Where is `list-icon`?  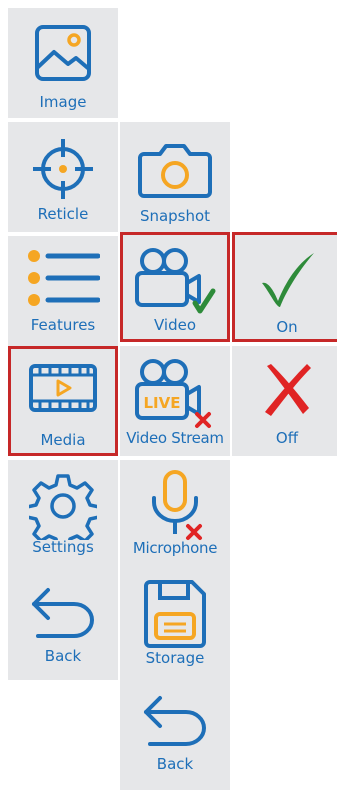 list-icon is located at coordinates (64, 278).